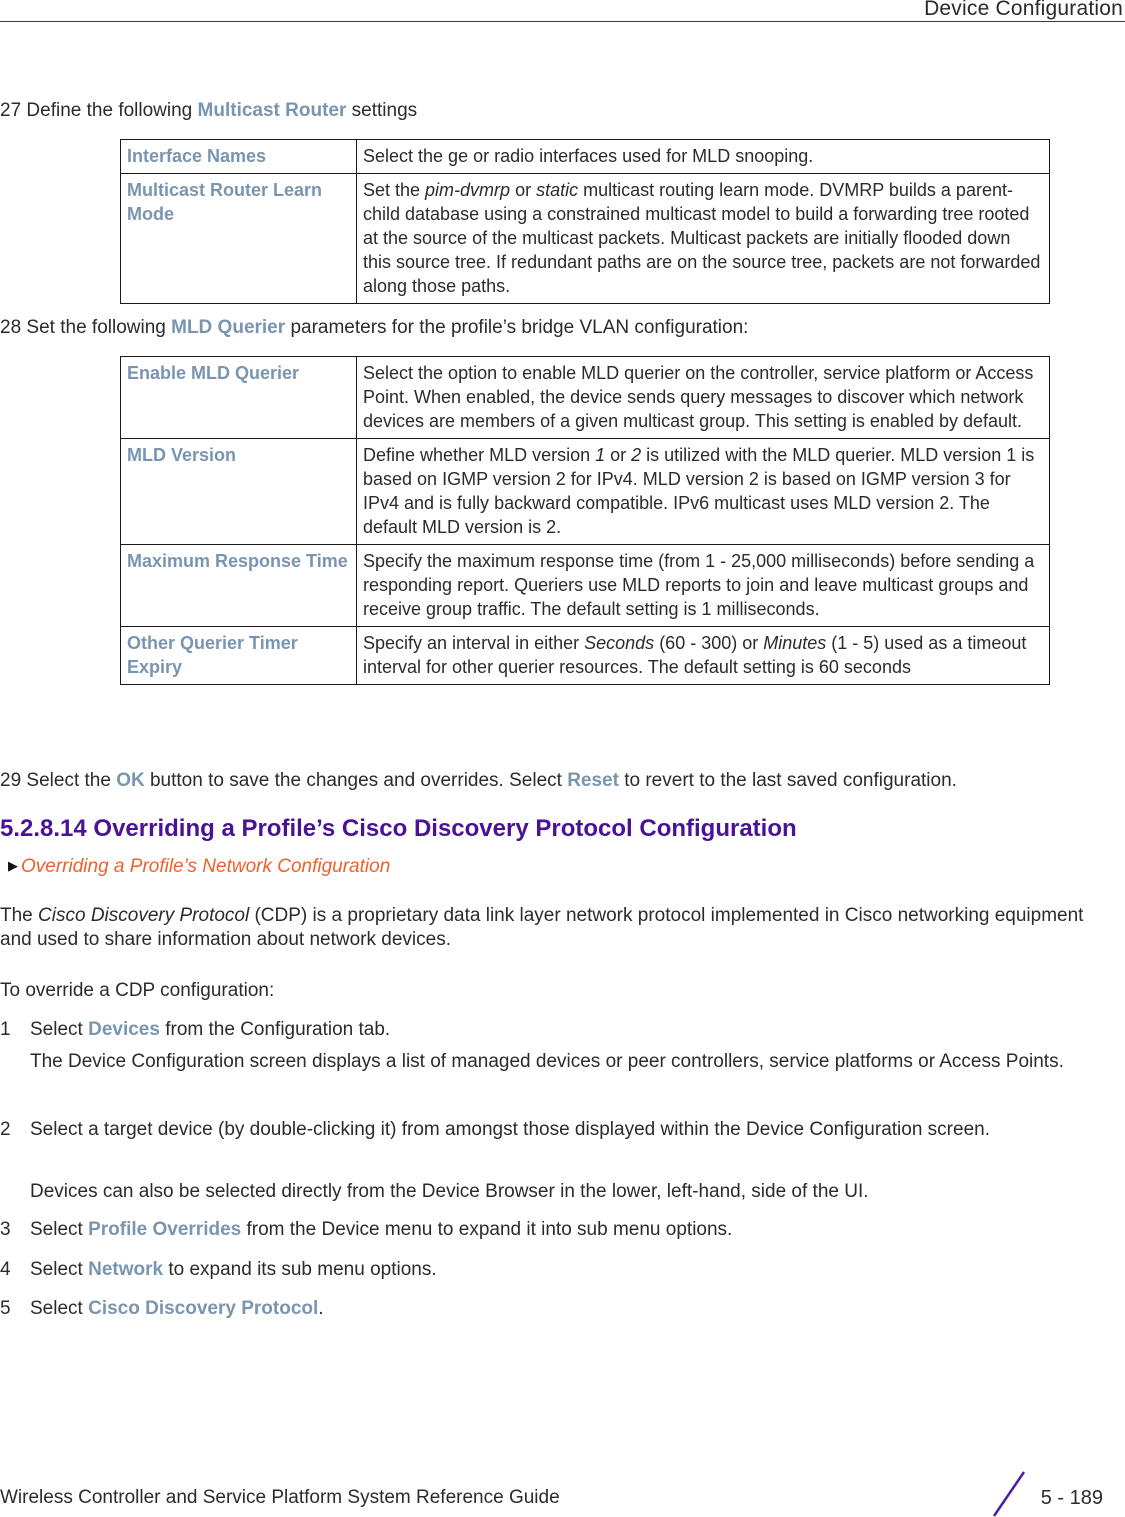 This screenshot has width=1125, height=1517. Describe the element at coordinates (144, 915) in the screenshot. I see `intro-italic: Cisco Discovery Protocol` at that location.